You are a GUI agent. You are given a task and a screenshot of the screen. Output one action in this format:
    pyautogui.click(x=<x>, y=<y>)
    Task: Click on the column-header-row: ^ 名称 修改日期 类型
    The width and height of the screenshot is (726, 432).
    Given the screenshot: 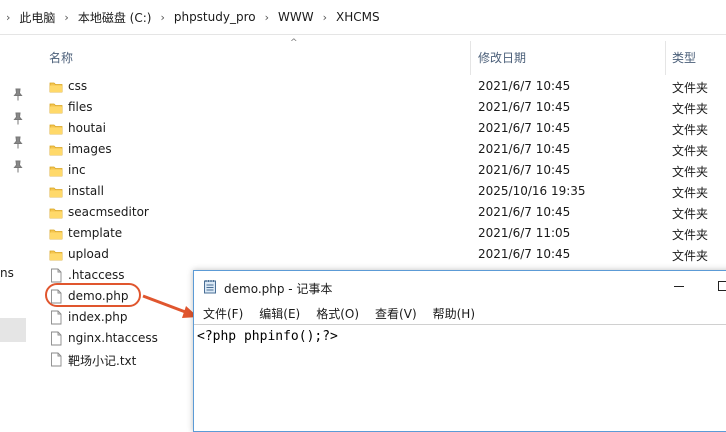 What is the action you would take?
    pyautogui.click(x=382, y=55)
    